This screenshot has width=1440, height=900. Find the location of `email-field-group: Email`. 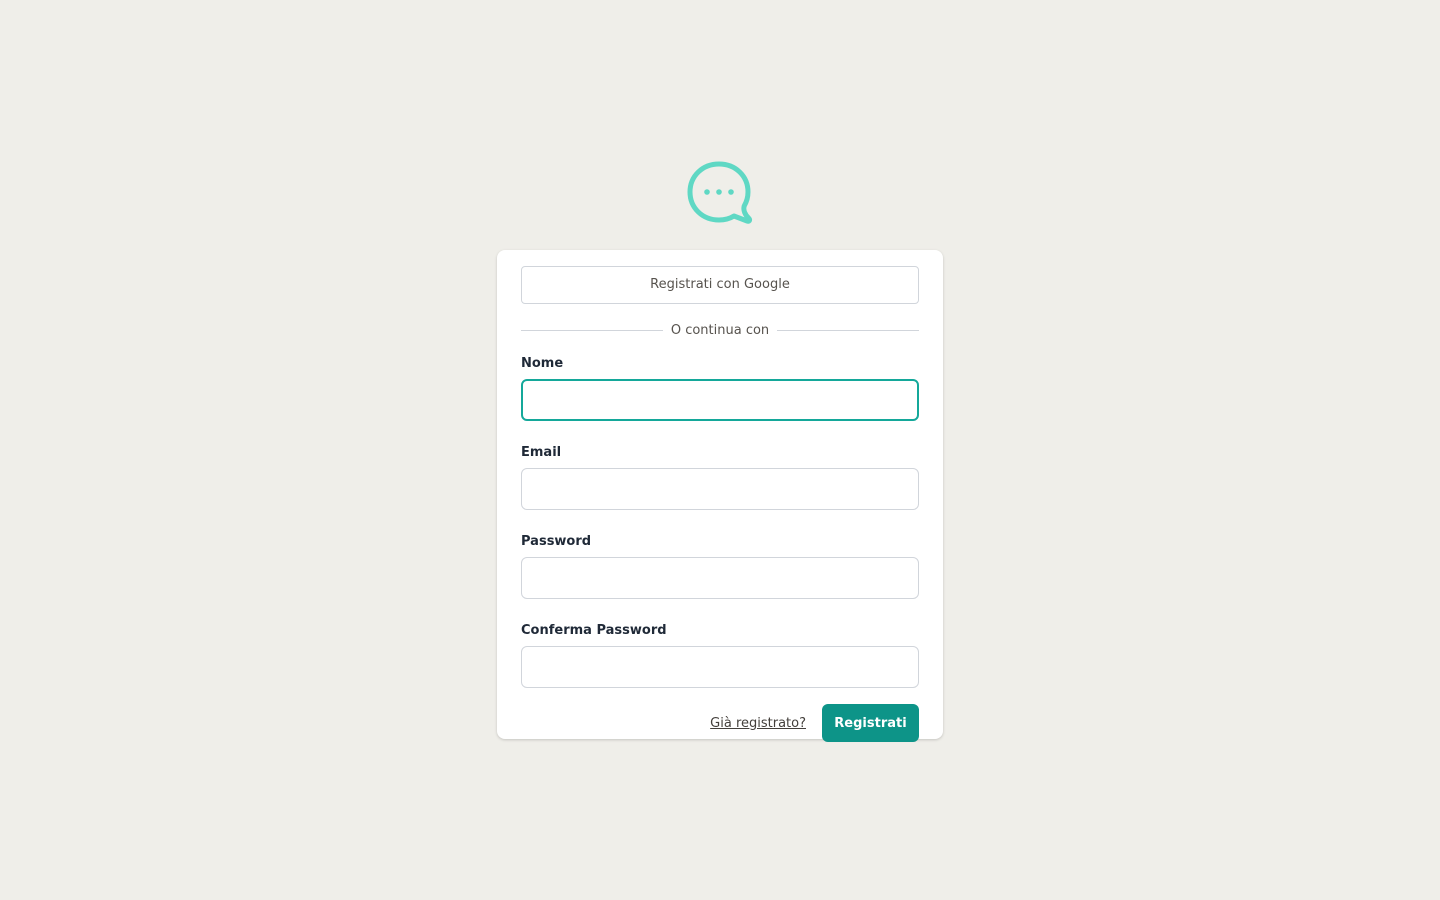

email-field-group: Email is located at coordinates (720, 477).